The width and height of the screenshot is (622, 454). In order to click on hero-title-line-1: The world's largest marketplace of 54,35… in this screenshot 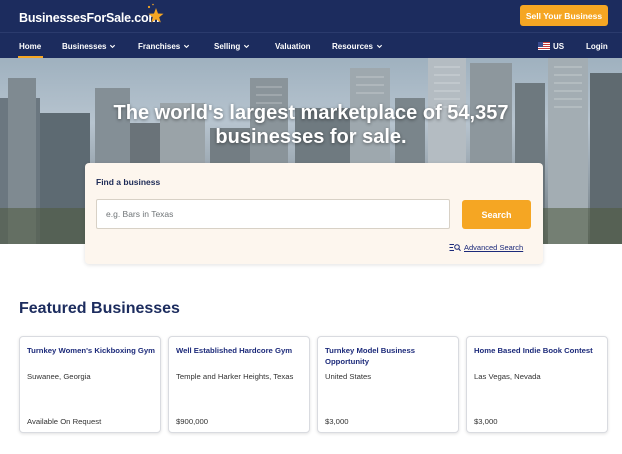, I will do `click(311, 113)`.